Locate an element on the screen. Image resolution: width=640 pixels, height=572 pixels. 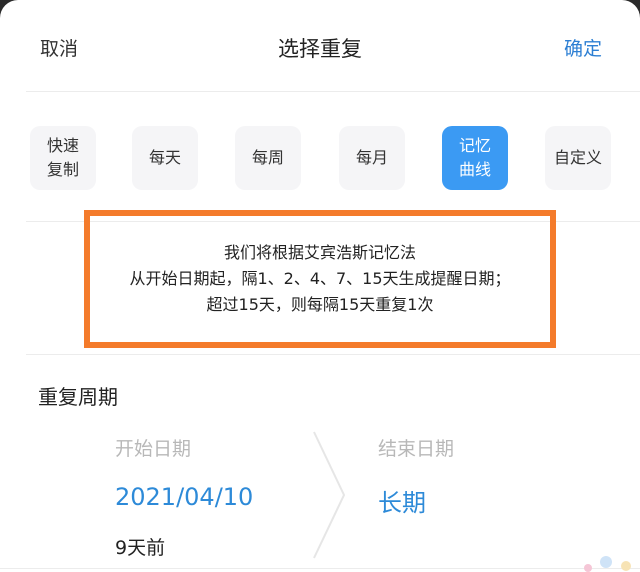
confirm-button: 确定 is located at coordinates (583, 47).